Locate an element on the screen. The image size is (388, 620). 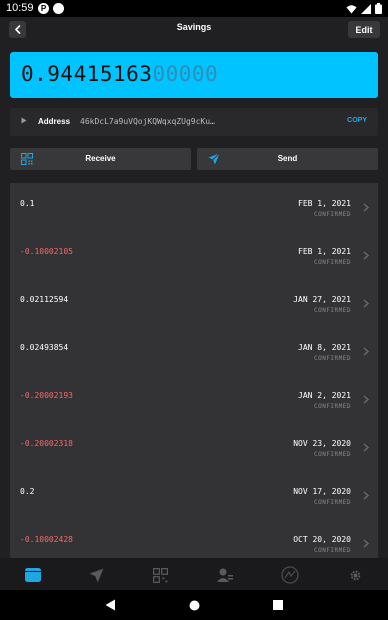
tab-contacts is located at coordinates (225, 575).